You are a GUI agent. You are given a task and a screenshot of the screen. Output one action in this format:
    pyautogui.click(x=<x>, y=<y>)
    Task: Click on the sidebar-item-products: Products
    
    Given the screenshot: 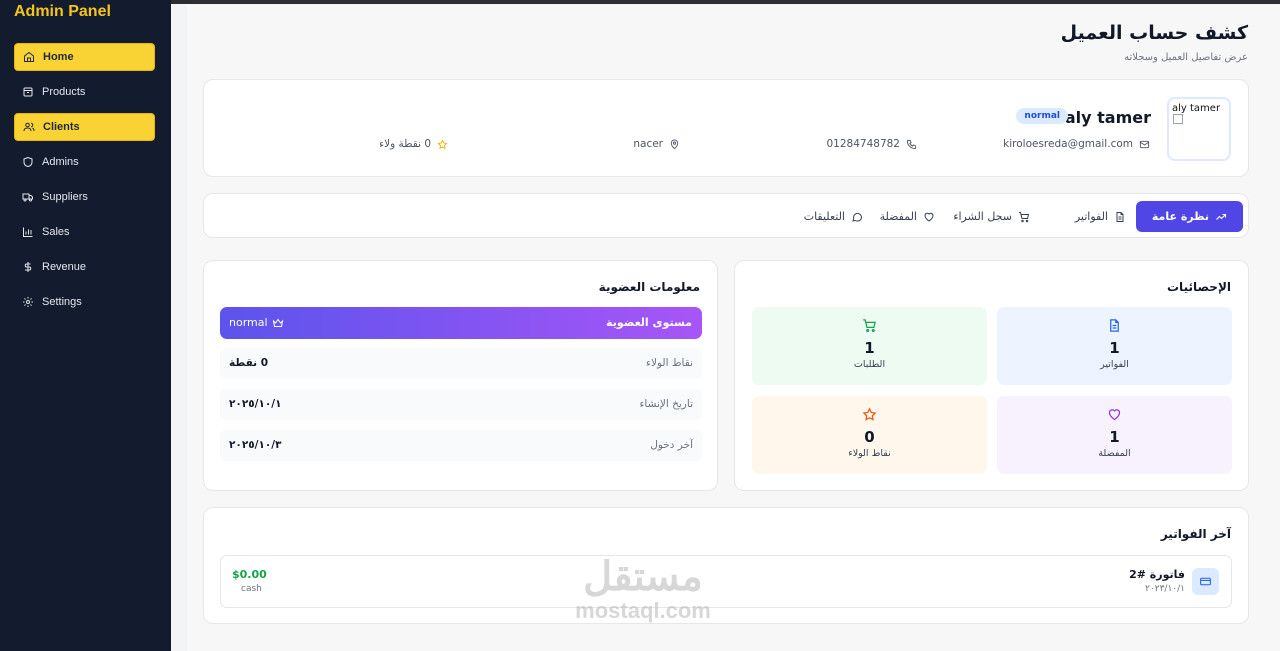 What is the action you would take?
    pyautogui.click(x=84, y=92)
    